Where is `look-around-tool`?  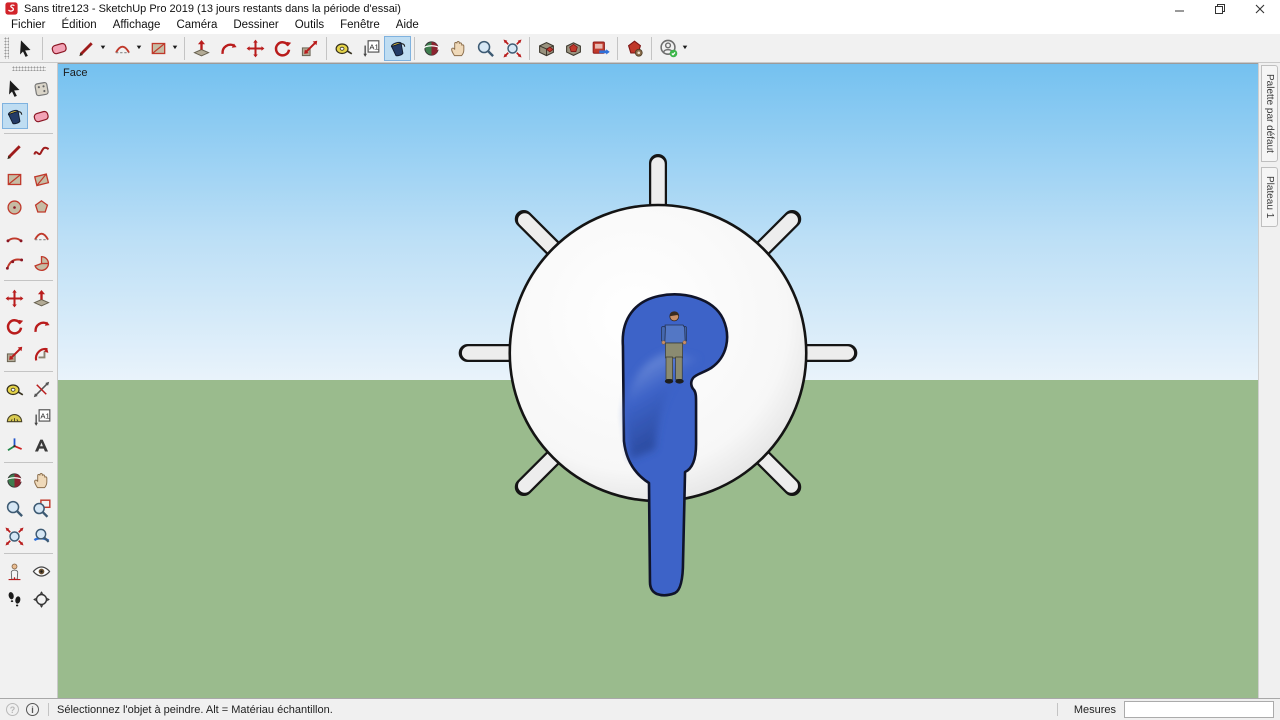 look-around-tool is located at coordinates (42, 571).